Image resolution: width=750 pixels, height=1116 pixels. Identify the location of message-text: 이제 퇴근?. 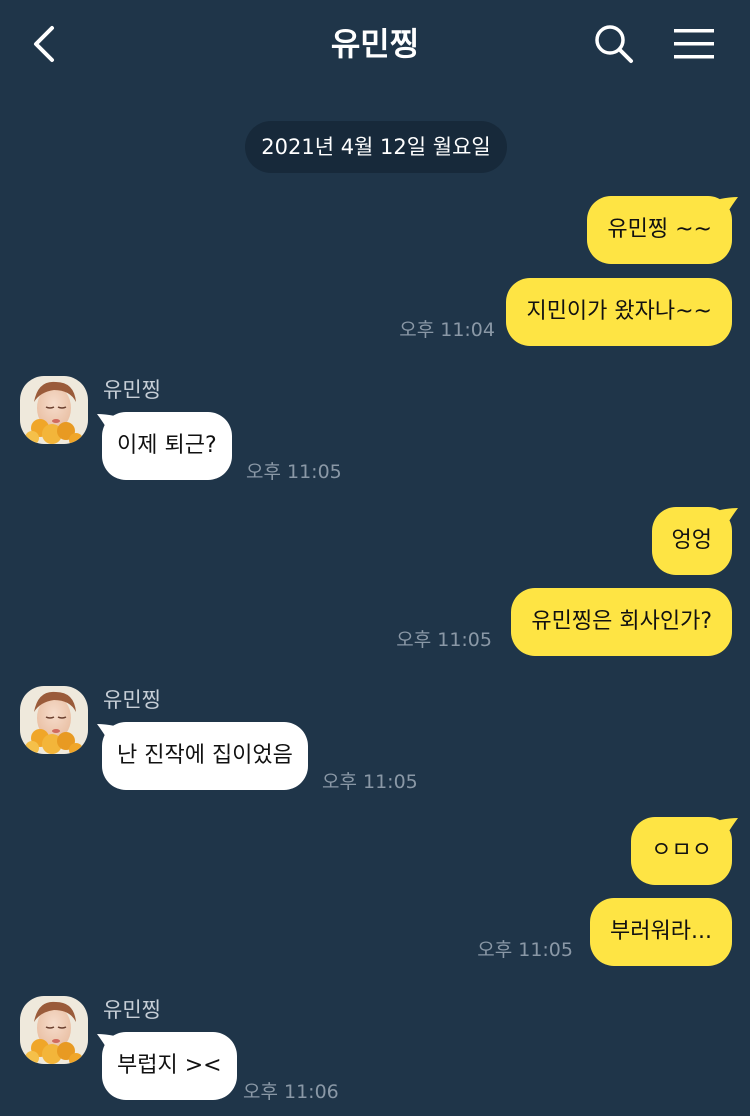
(167, 445).